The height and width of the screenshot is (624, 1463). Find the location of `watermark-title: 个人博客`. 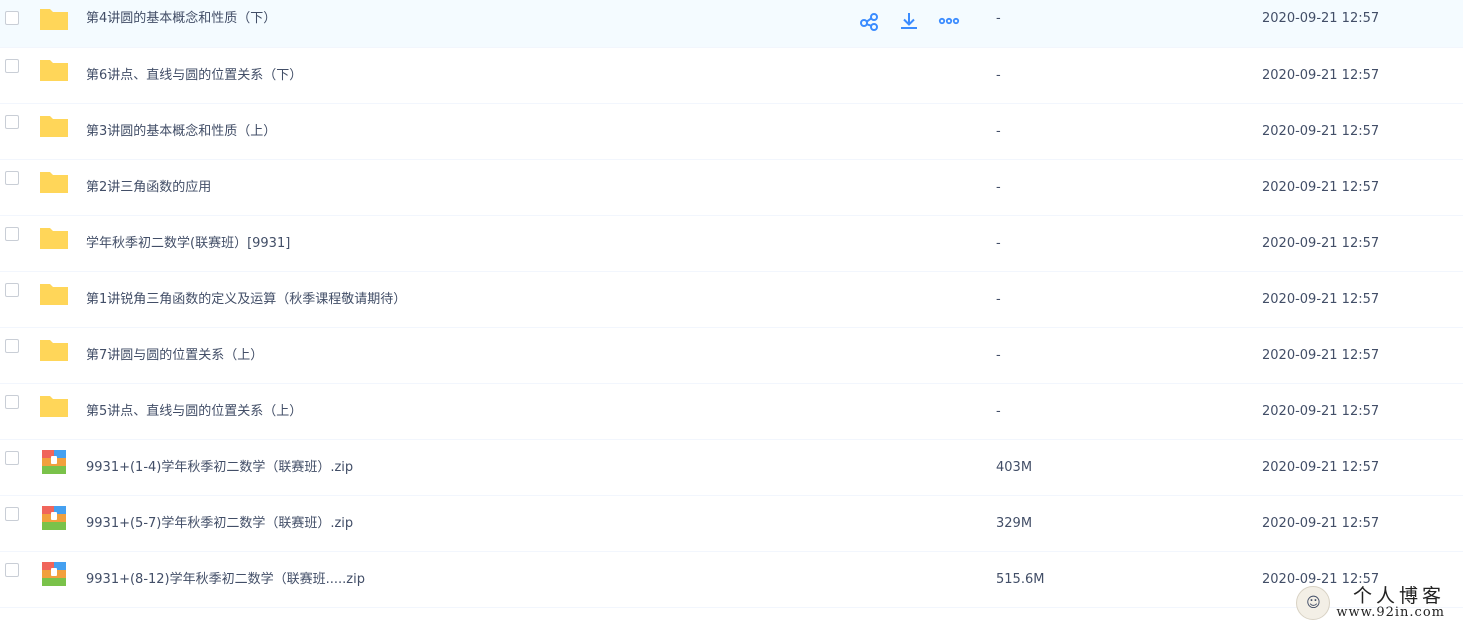

watermark-title: 个人博客 is located at coordinates (1398, 596).